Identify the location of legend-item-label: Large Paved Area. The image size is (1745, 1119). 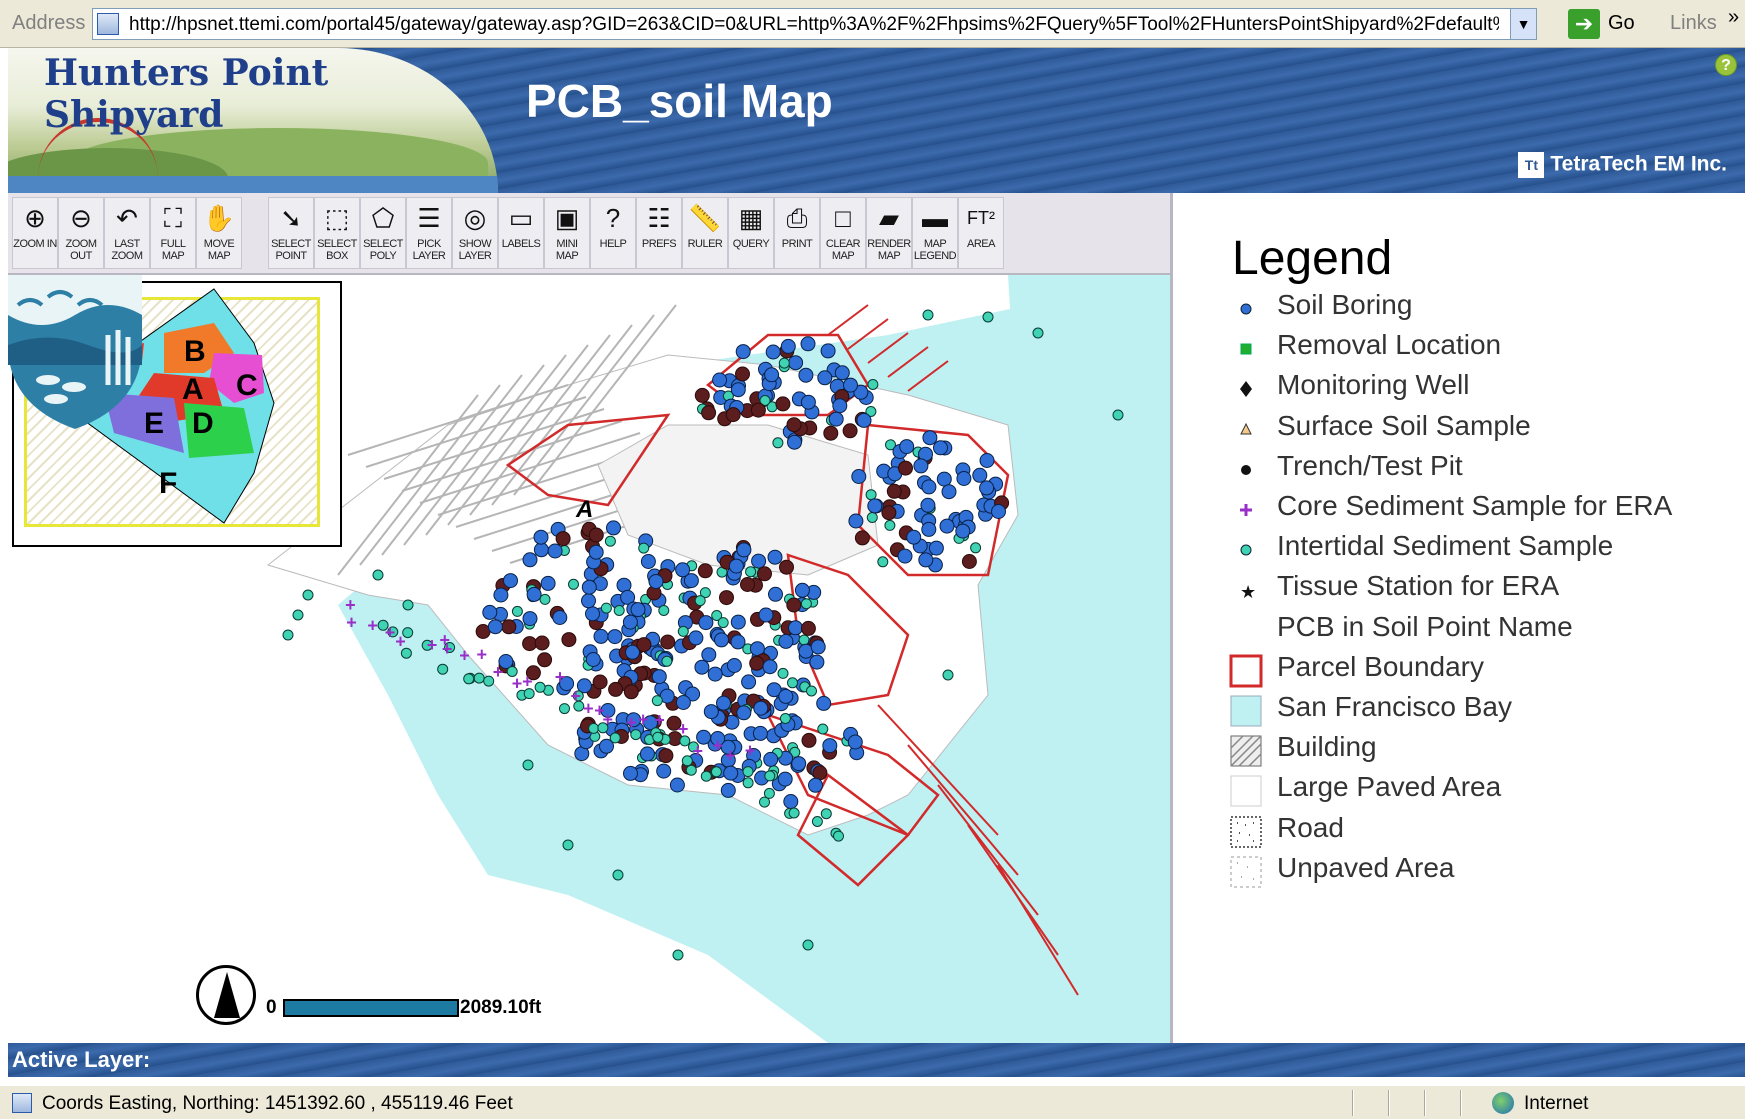
(1389, 787).